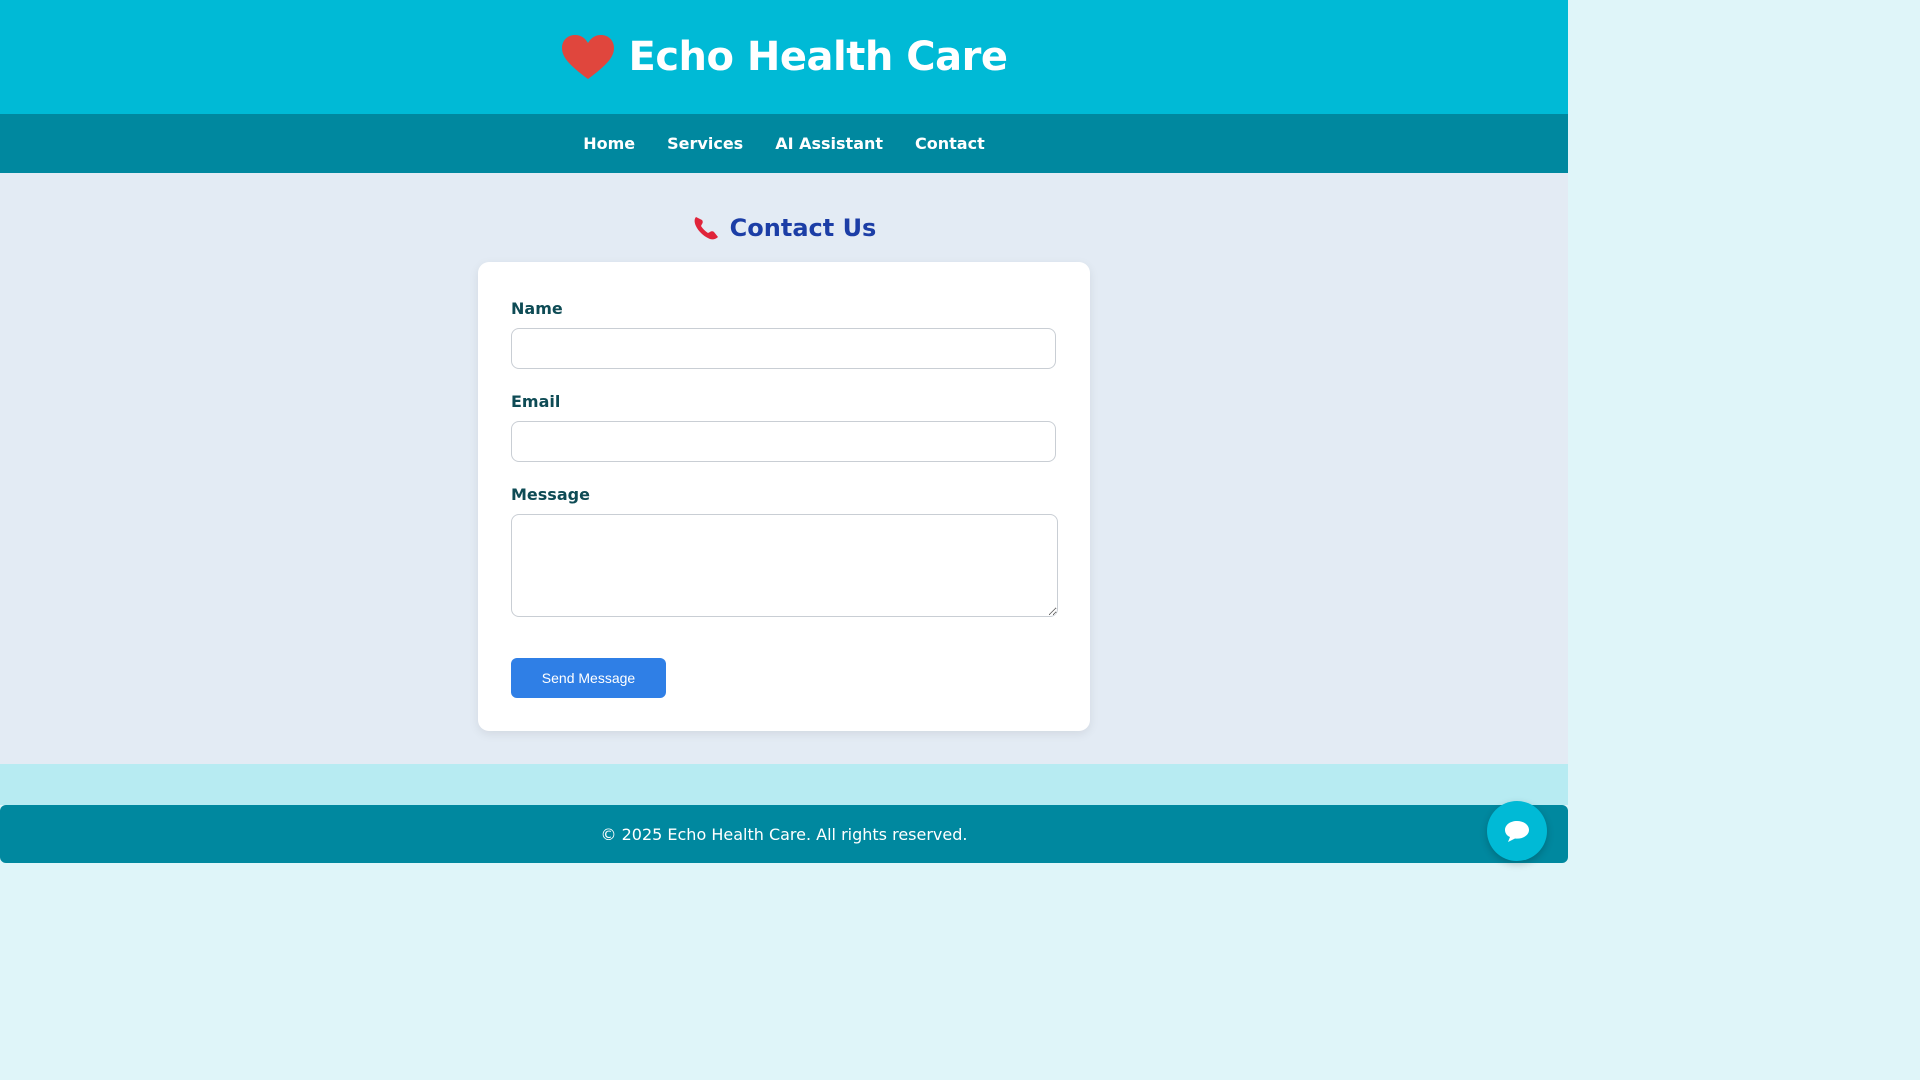  Describe the element at coordinates (550, 494) in the screenshot. I see `message-label: Message` at that location.